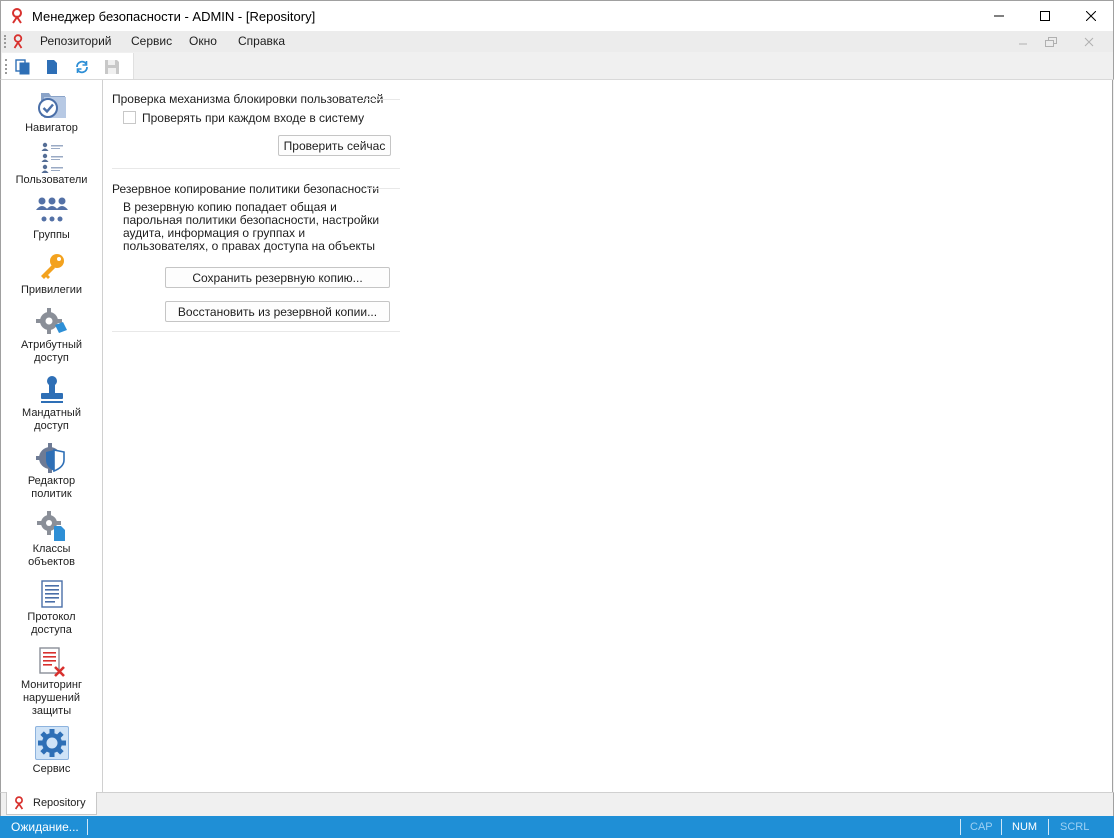 The width and height of the screenshot is (1114, 838). What do you see at coordinates (19, 803) in the screenshot?
I see `repository-logo-icon` at bounding box center [19, 803].